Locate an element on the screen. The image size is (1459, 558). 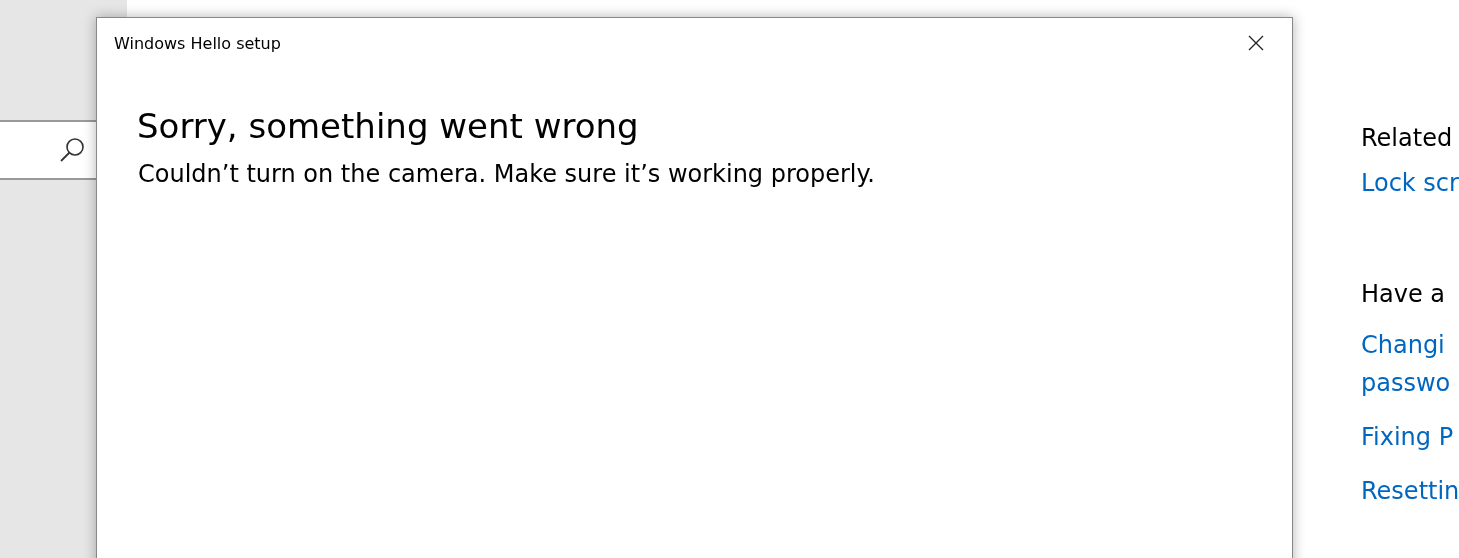
section-heading: Related is located at coordinates (1407, 138).